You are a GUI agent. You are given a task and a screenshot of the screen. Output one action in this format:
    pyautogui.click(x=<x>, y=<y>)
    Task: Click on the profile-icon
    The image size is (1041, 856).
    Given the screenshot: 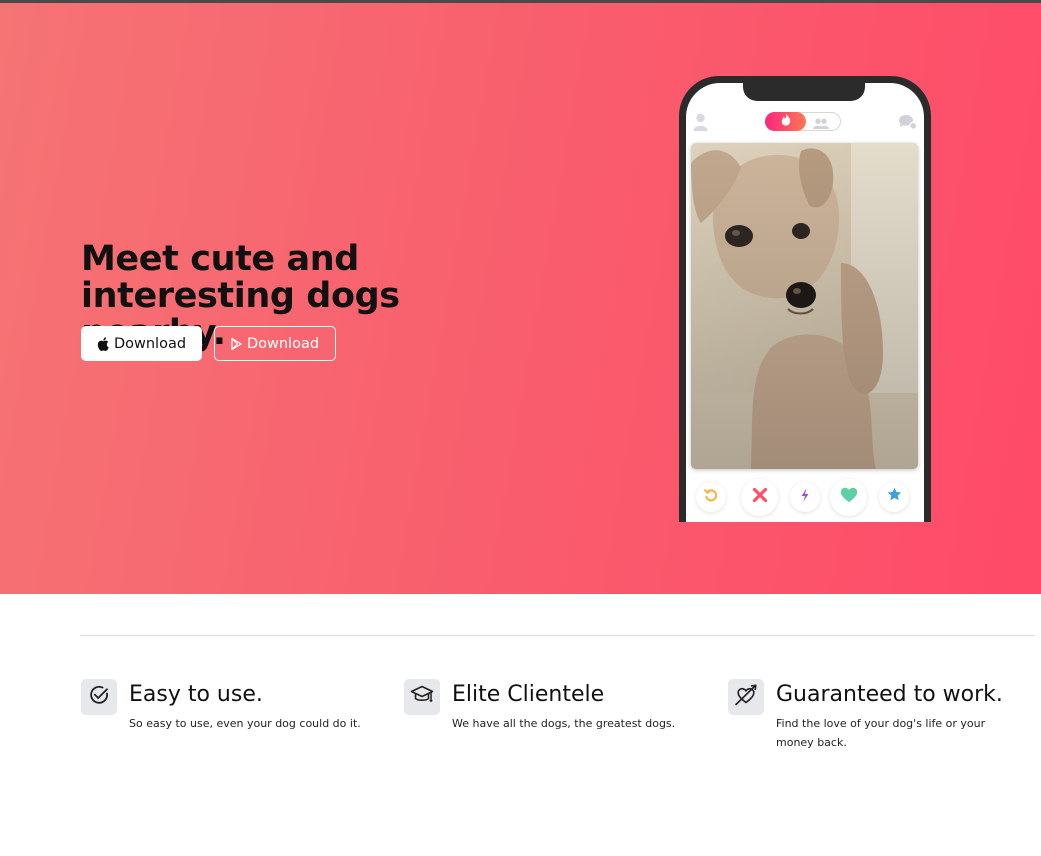 What is the action you would take?
    pyautogui.click(x=700, y=124)
    